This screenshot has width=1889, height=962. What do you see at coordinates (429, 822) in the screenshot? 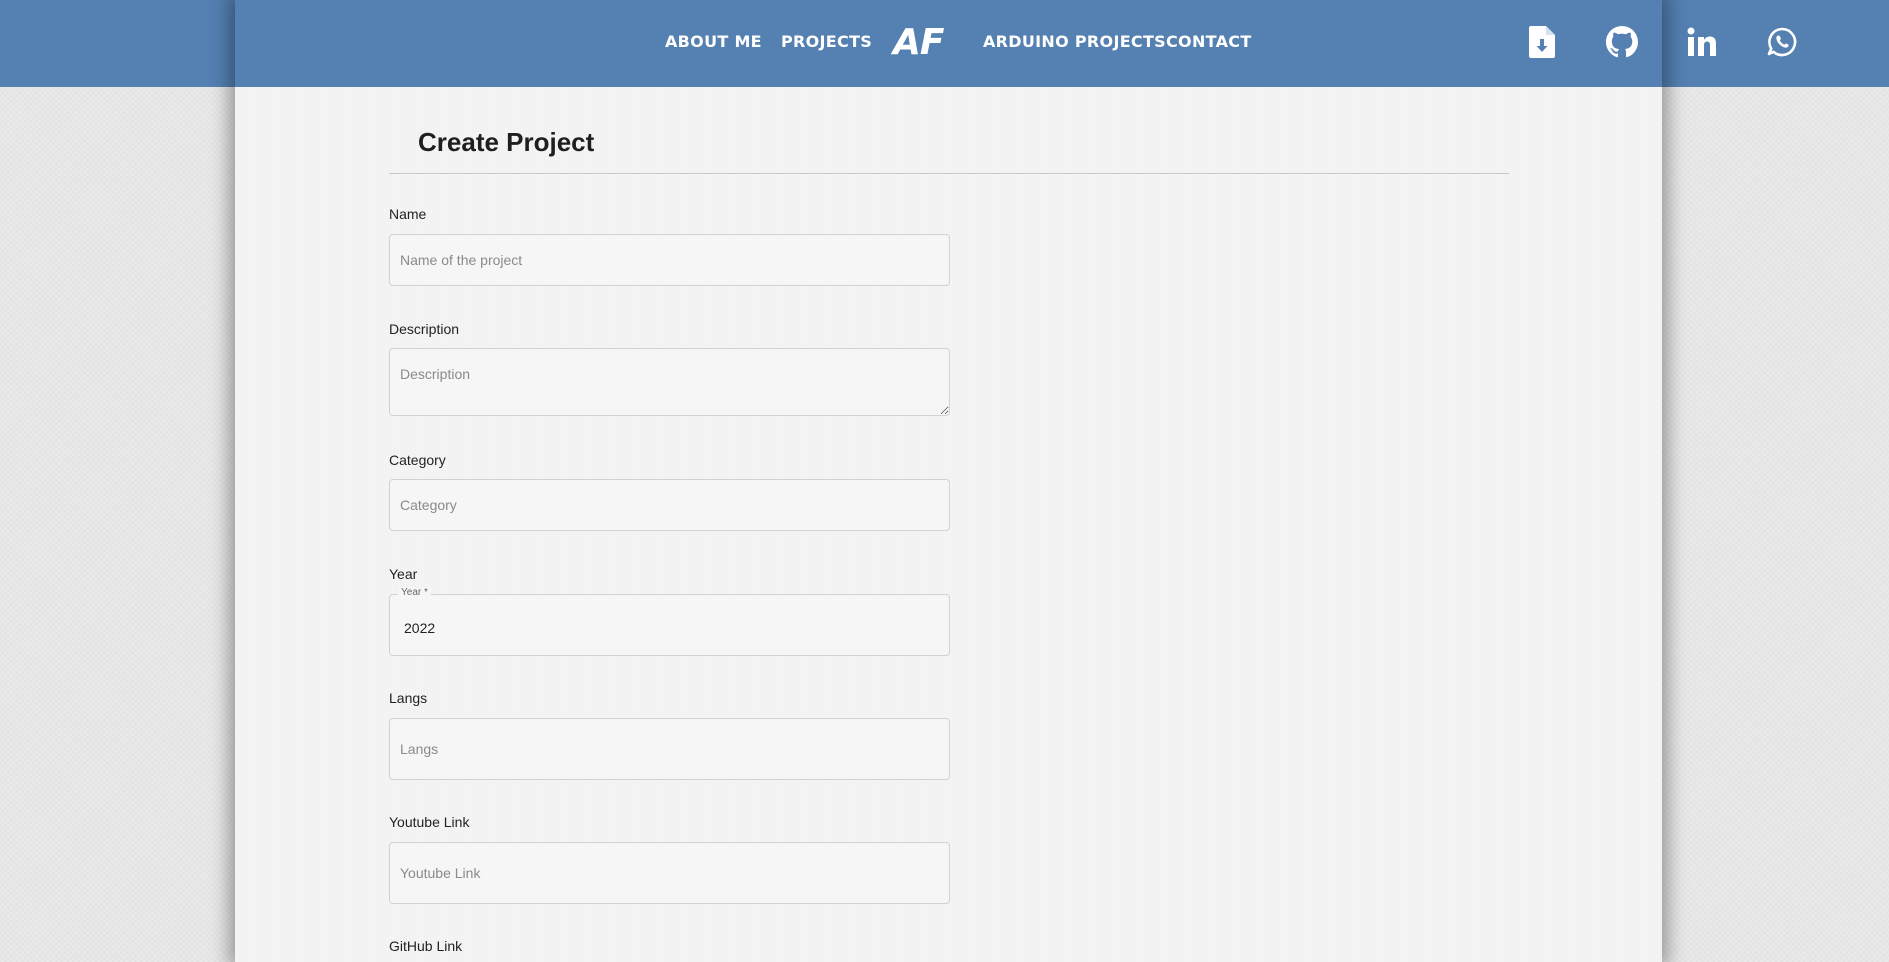
I see `youtube-link-label: Youtube Link` at bounding box center [429, 822].